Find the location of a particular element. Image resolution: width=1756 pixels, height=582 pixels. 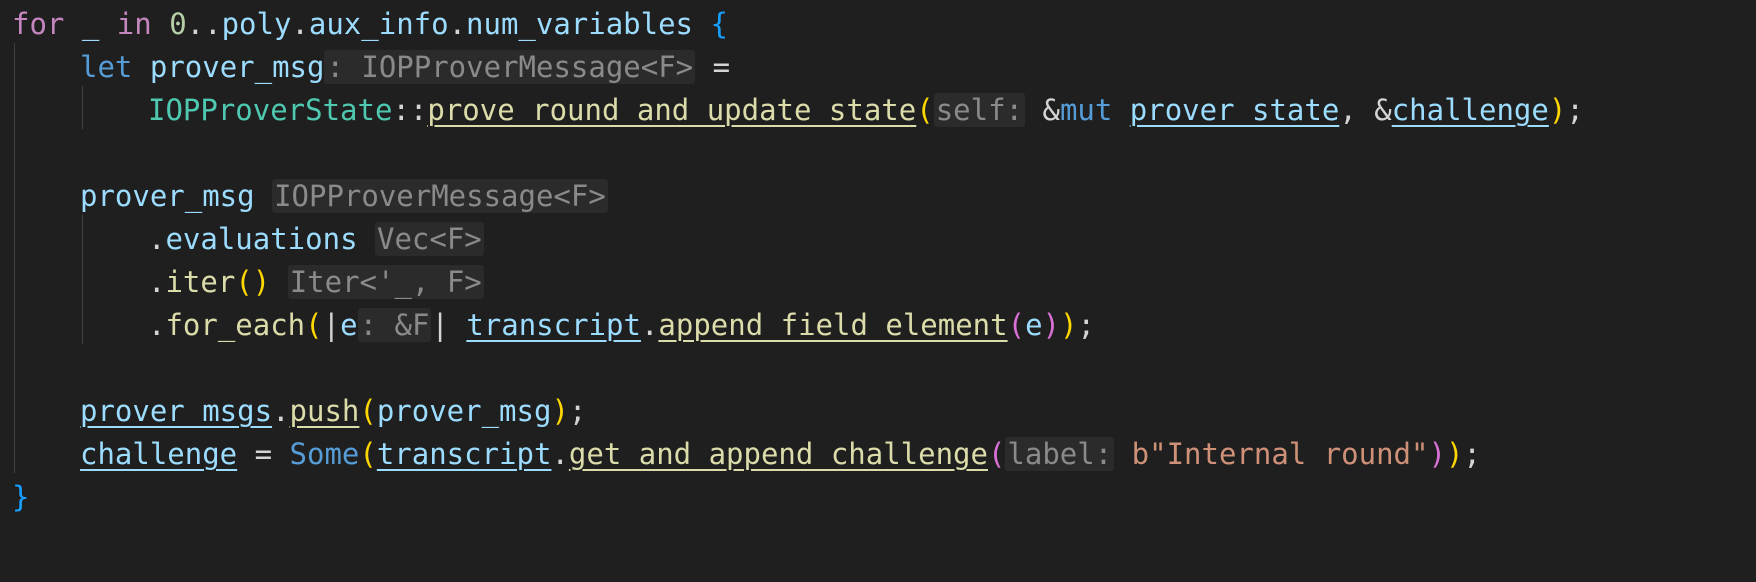

code-token: _ is located at coordinates (90, 24).